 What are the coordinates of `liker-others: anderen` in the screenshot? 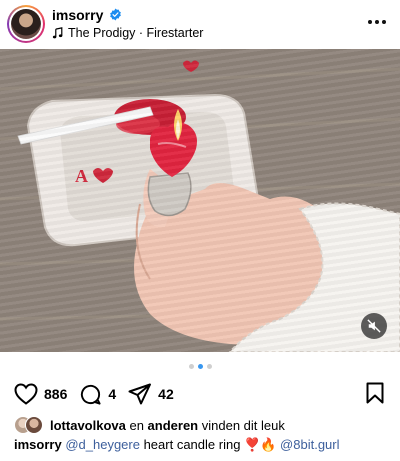 It's located at (173, 425).